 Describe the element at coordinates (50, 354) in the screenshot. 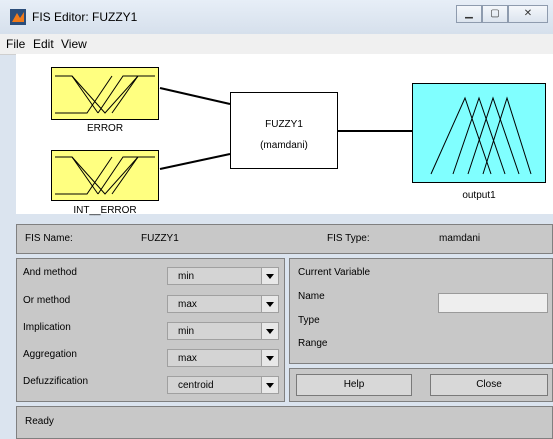

I see `method-label: Aggregation` at that location.